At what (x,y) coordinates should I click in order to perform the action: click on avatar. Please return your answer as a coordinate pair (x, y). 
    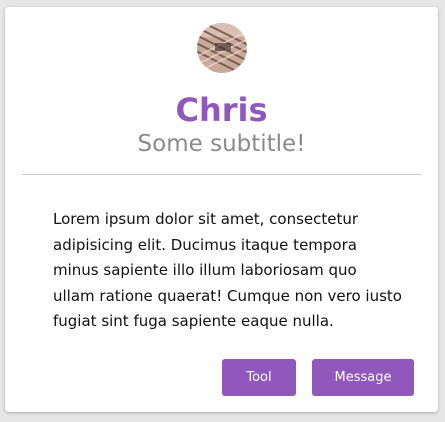
    Looking at the image, I should click on (222, 48).